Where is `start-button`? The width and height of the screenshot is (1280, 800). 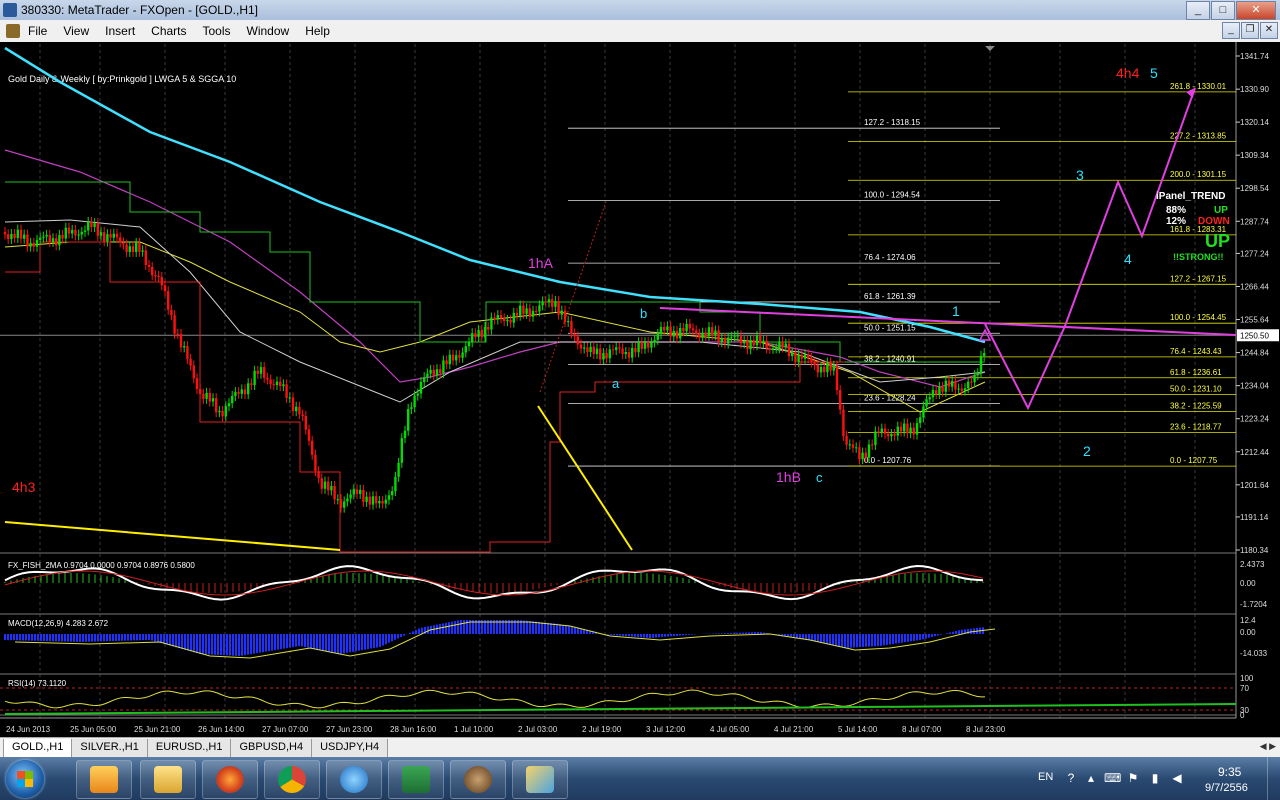
start-button is located at coordinates (25, 779).